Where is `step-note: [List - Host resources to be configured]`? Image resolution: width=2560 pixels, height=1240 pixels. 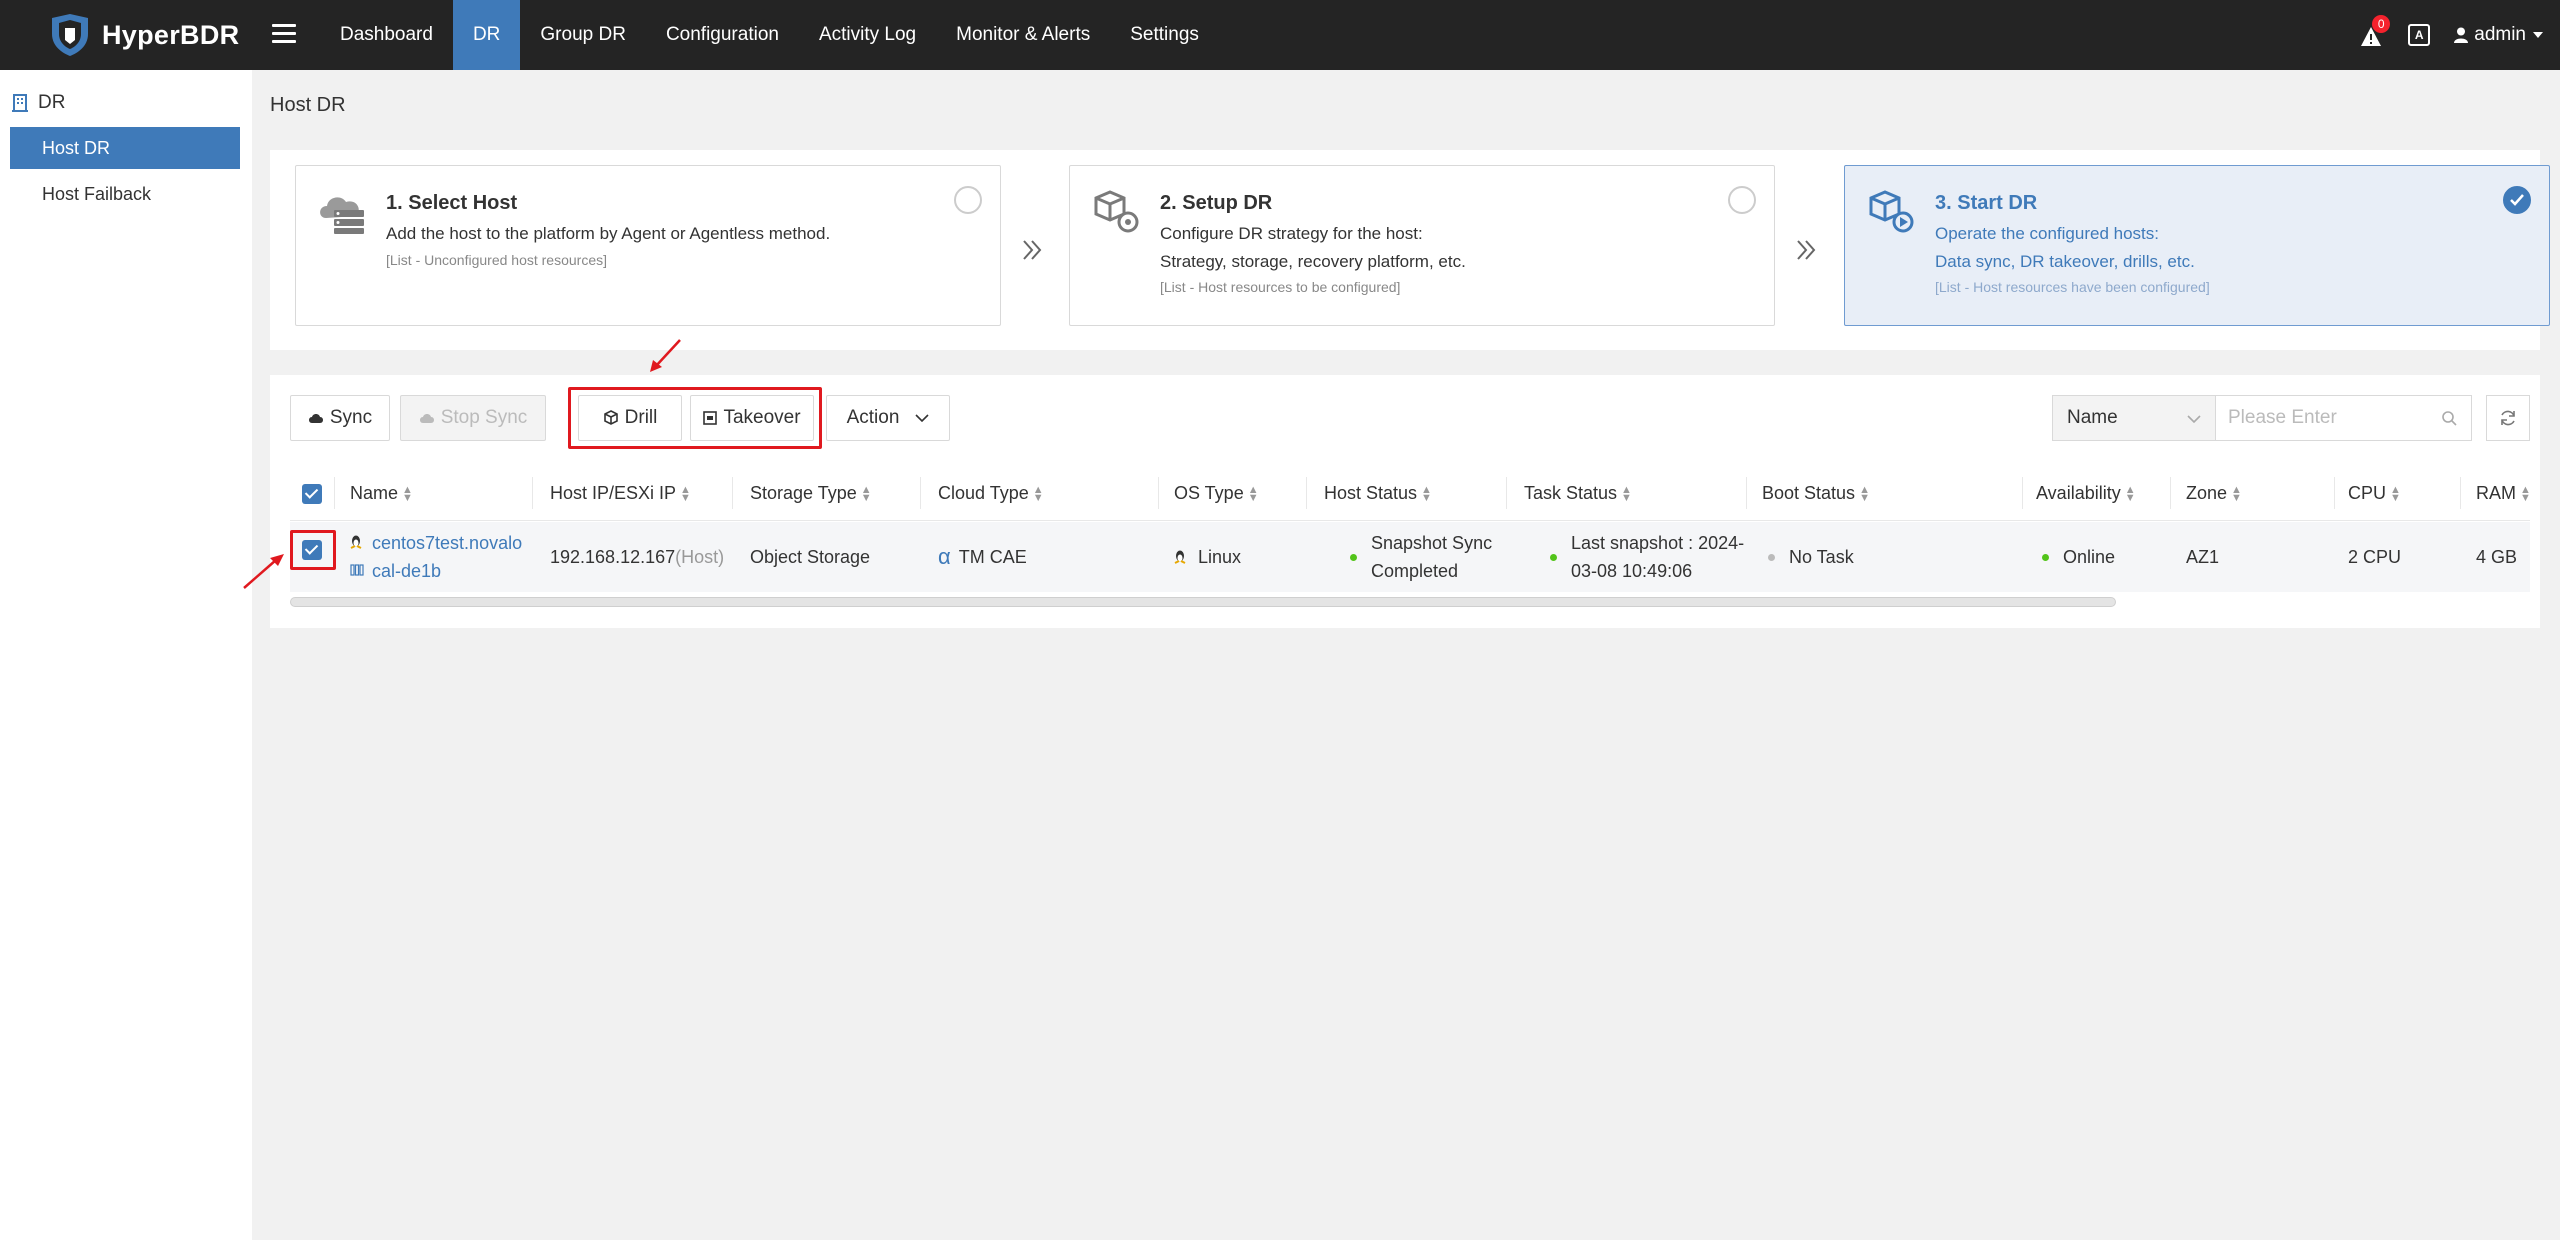
step-note: [List - Host resources to be configured] is located at coordinates (1280, 287).